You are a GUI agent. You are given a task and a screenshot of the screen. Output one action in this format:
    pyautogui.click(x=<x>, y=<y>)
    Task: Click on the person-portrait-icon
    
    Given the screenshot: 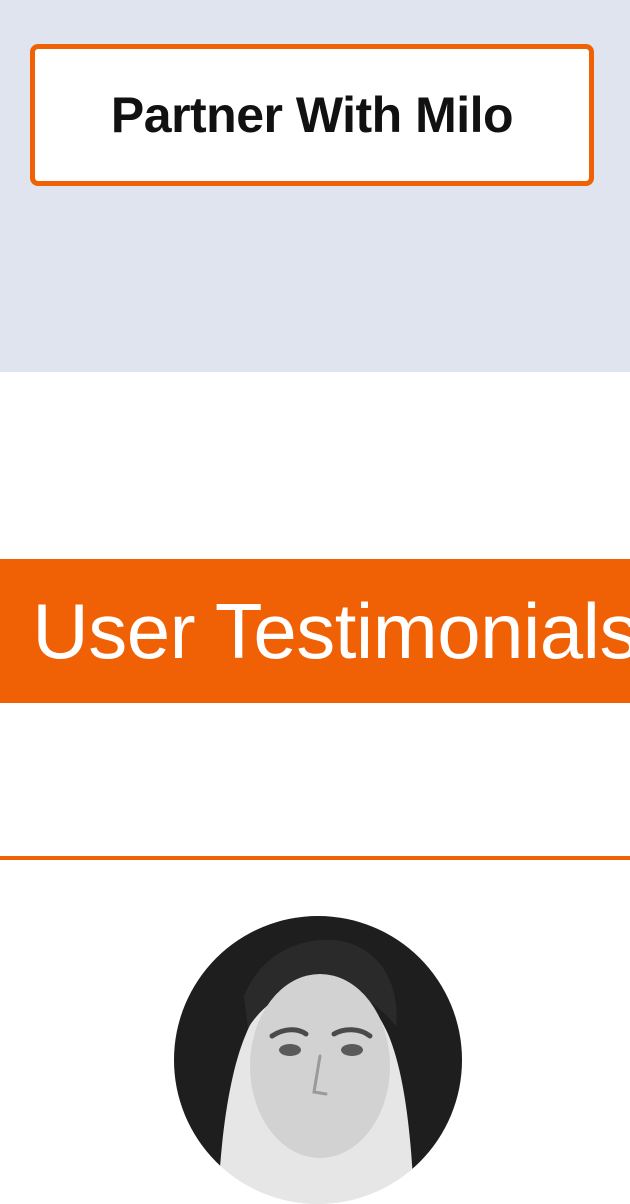 What is the action you would take?
    pyautogui.click(x=318, y=1060)
    